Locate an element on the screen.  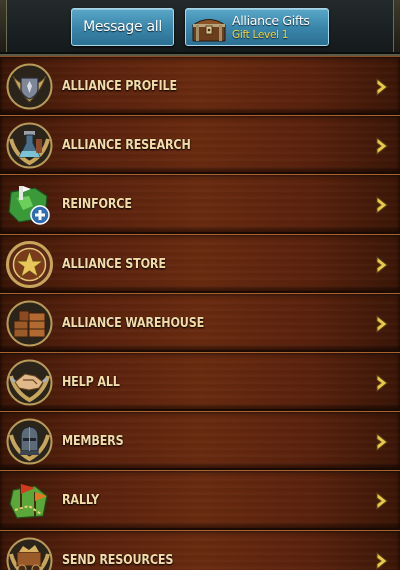
star-medallion-icon is located at coordinates (29, 264).